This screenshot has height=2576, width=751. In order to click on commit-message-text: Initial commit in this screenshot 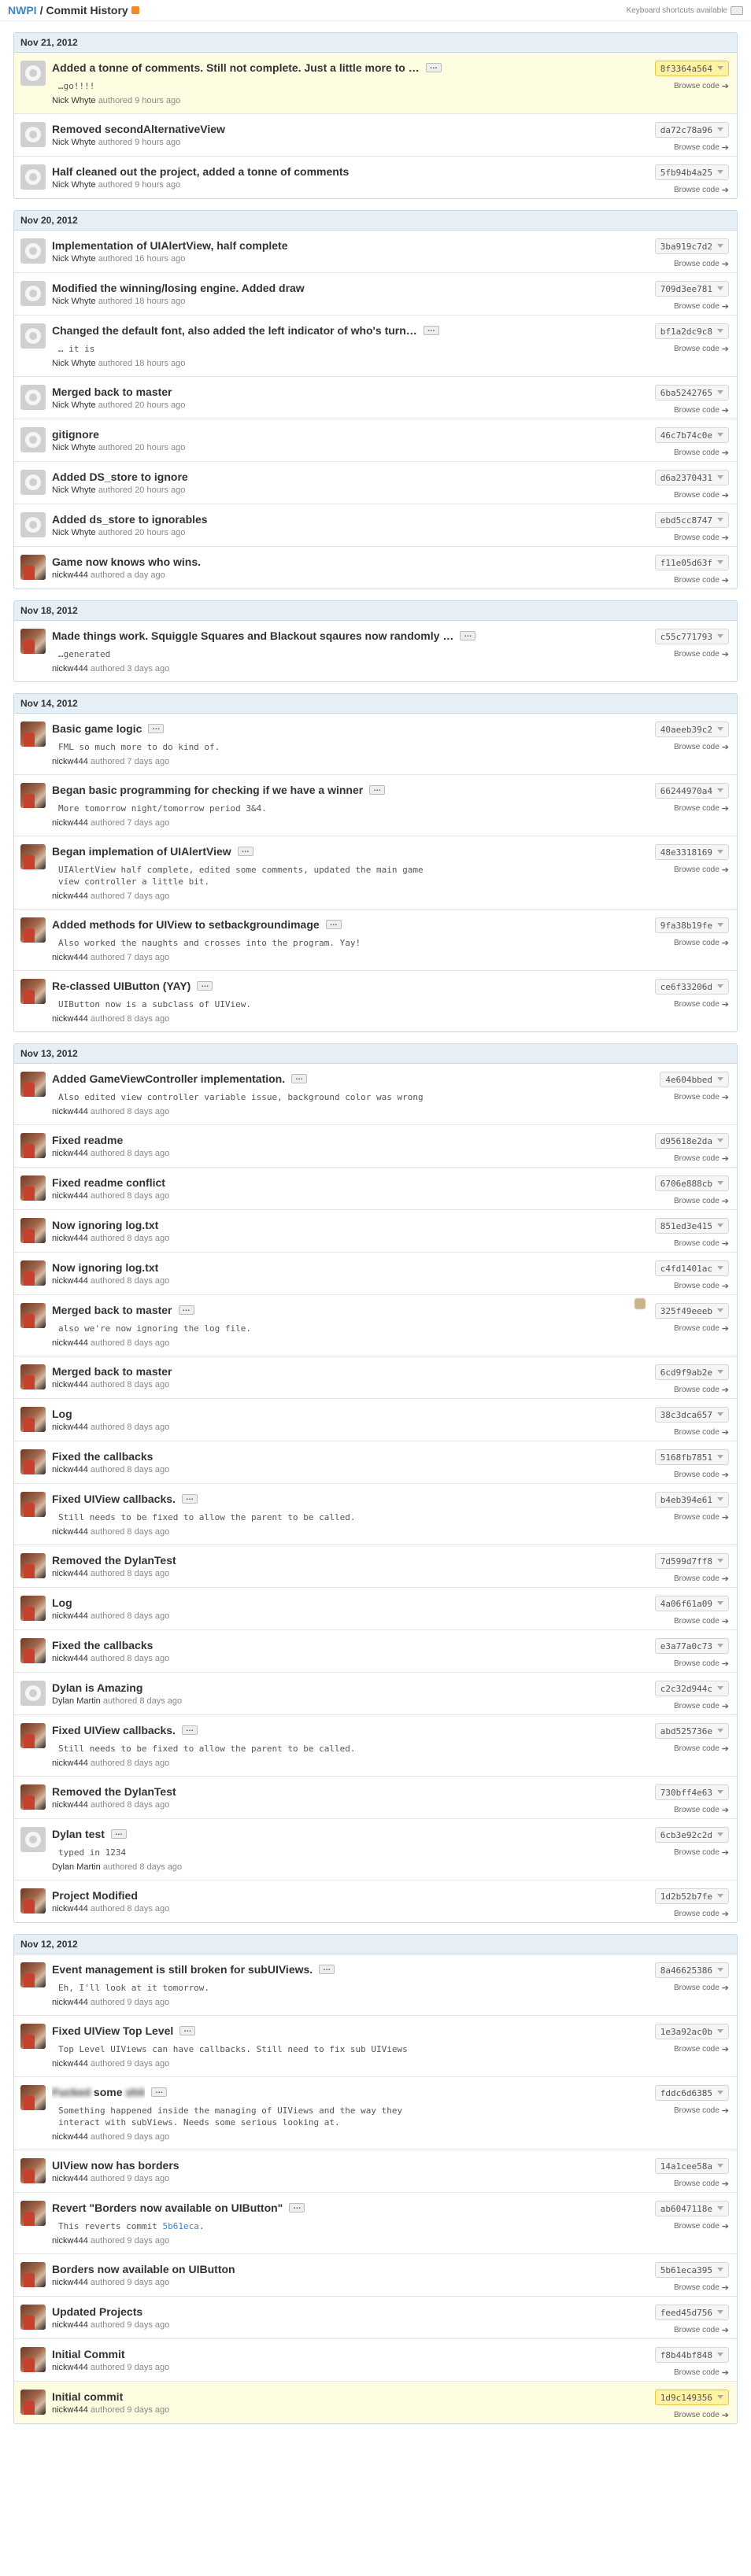, I will do `click(87, 2397)`.